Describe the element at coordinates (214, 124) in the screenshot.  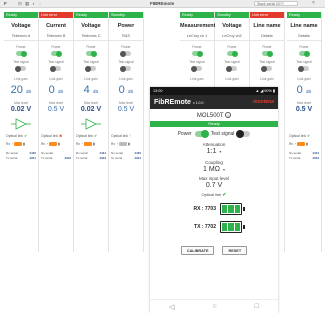
I see `status-badge: Ready` at that location.